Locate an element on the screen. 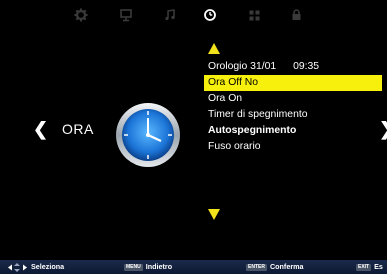  hint-confirm-label: Conferma is located at coordinates (286, 266).